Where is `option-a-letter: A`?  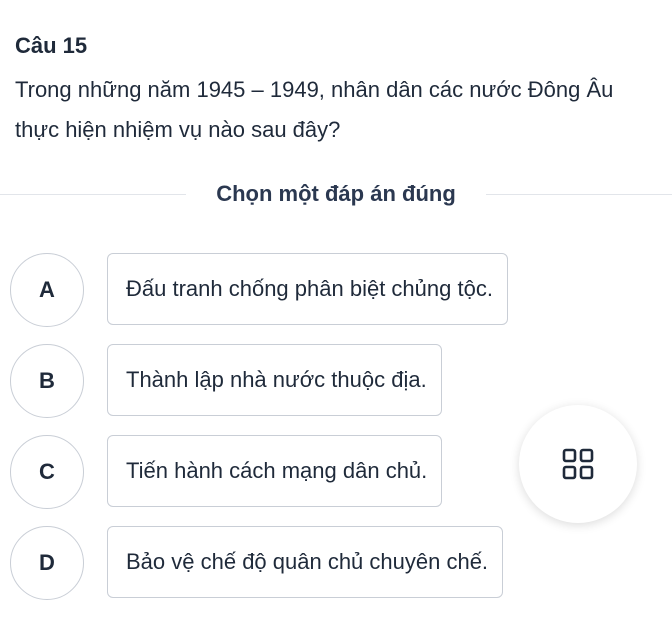 option-a-letter: A is located at coordinates (47, 290).